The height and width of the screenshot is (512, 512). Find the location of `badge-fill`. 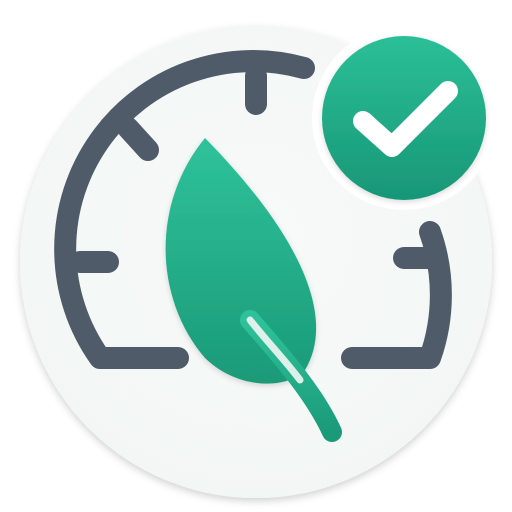

badge-fill is located at coordinates (404, 118).